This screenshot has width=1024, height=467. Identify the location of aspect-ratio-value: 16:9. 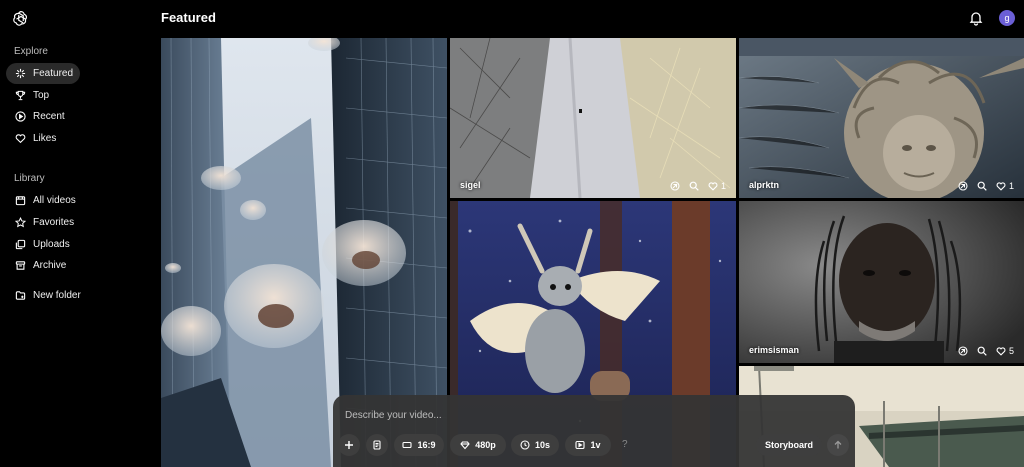
(426, 445).